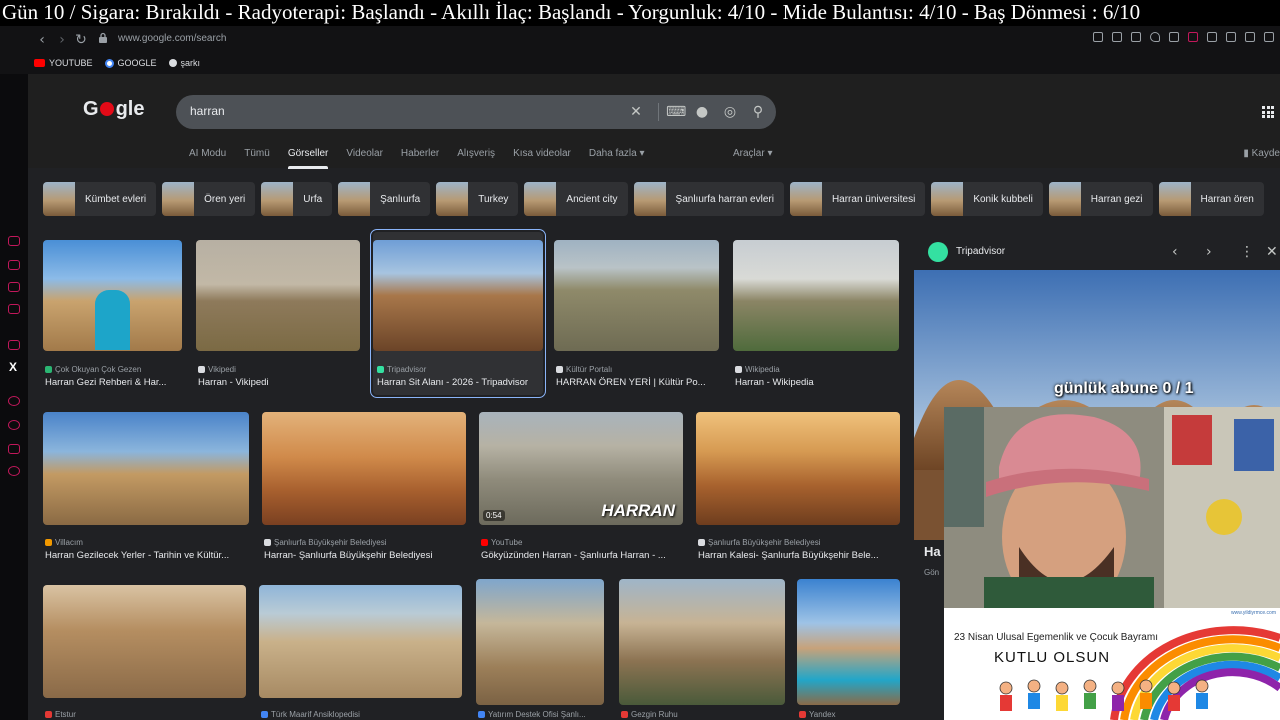 This screenshot has width=1280, height=720. Describe the element at coordinates (14, 401) in the screenshot. I see `sidebar-circle-icon` at that location.